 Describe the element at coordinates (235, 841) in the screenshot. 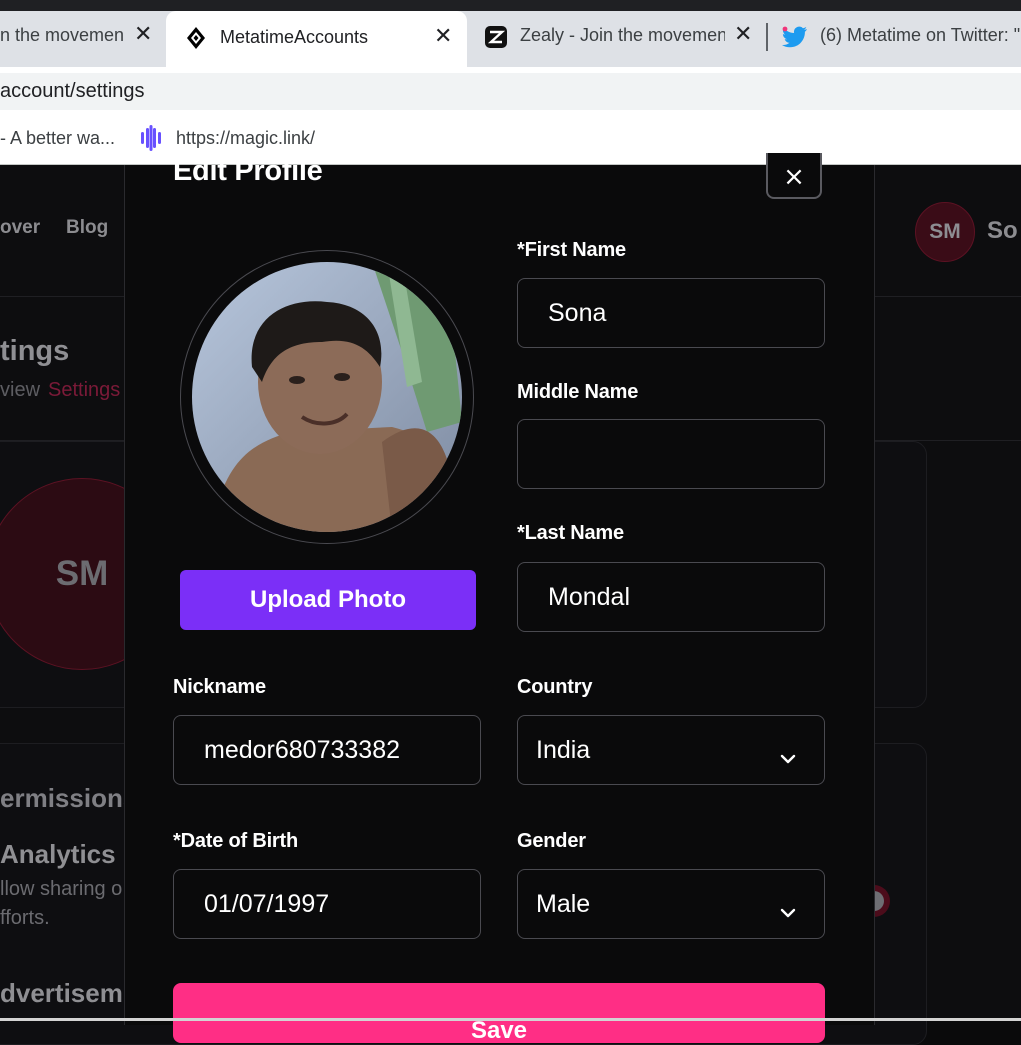

I see `dob-label: *Date of Birth` at that location.